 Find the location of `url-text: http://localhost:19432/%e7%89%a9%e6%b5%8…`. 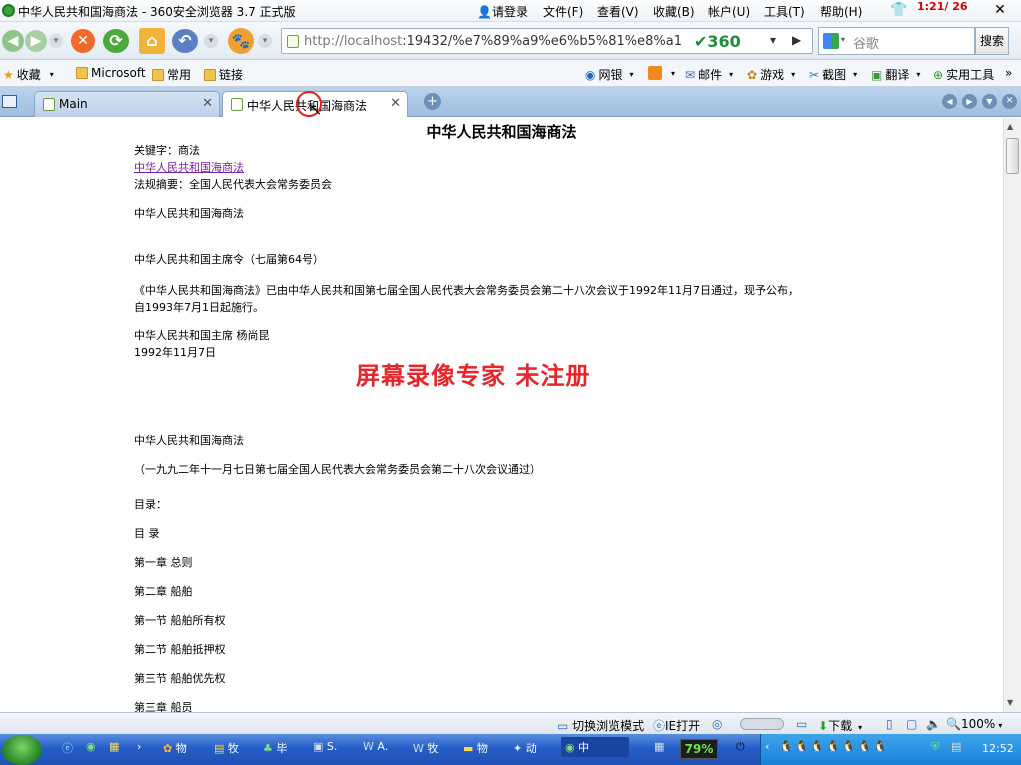

url-text: http://localhost:19432/%e7%89%a9%e6%b5%8… is located at coordinates (494, 41).